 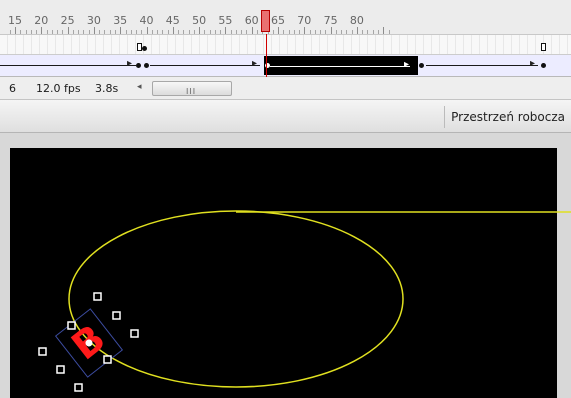 I want to click on frame-rate-readout: 12.0 fps, so click(x=58, y=88).